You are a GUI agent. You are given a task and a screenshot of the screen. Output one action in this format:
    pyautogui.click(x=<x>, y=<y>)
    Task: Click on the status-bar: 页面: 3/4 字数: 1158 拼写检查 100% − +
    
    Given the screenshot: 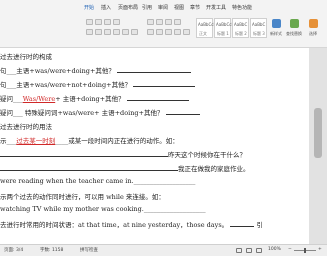 What is the action you would take?
    pyautogui.click(x=163, y=250)
    